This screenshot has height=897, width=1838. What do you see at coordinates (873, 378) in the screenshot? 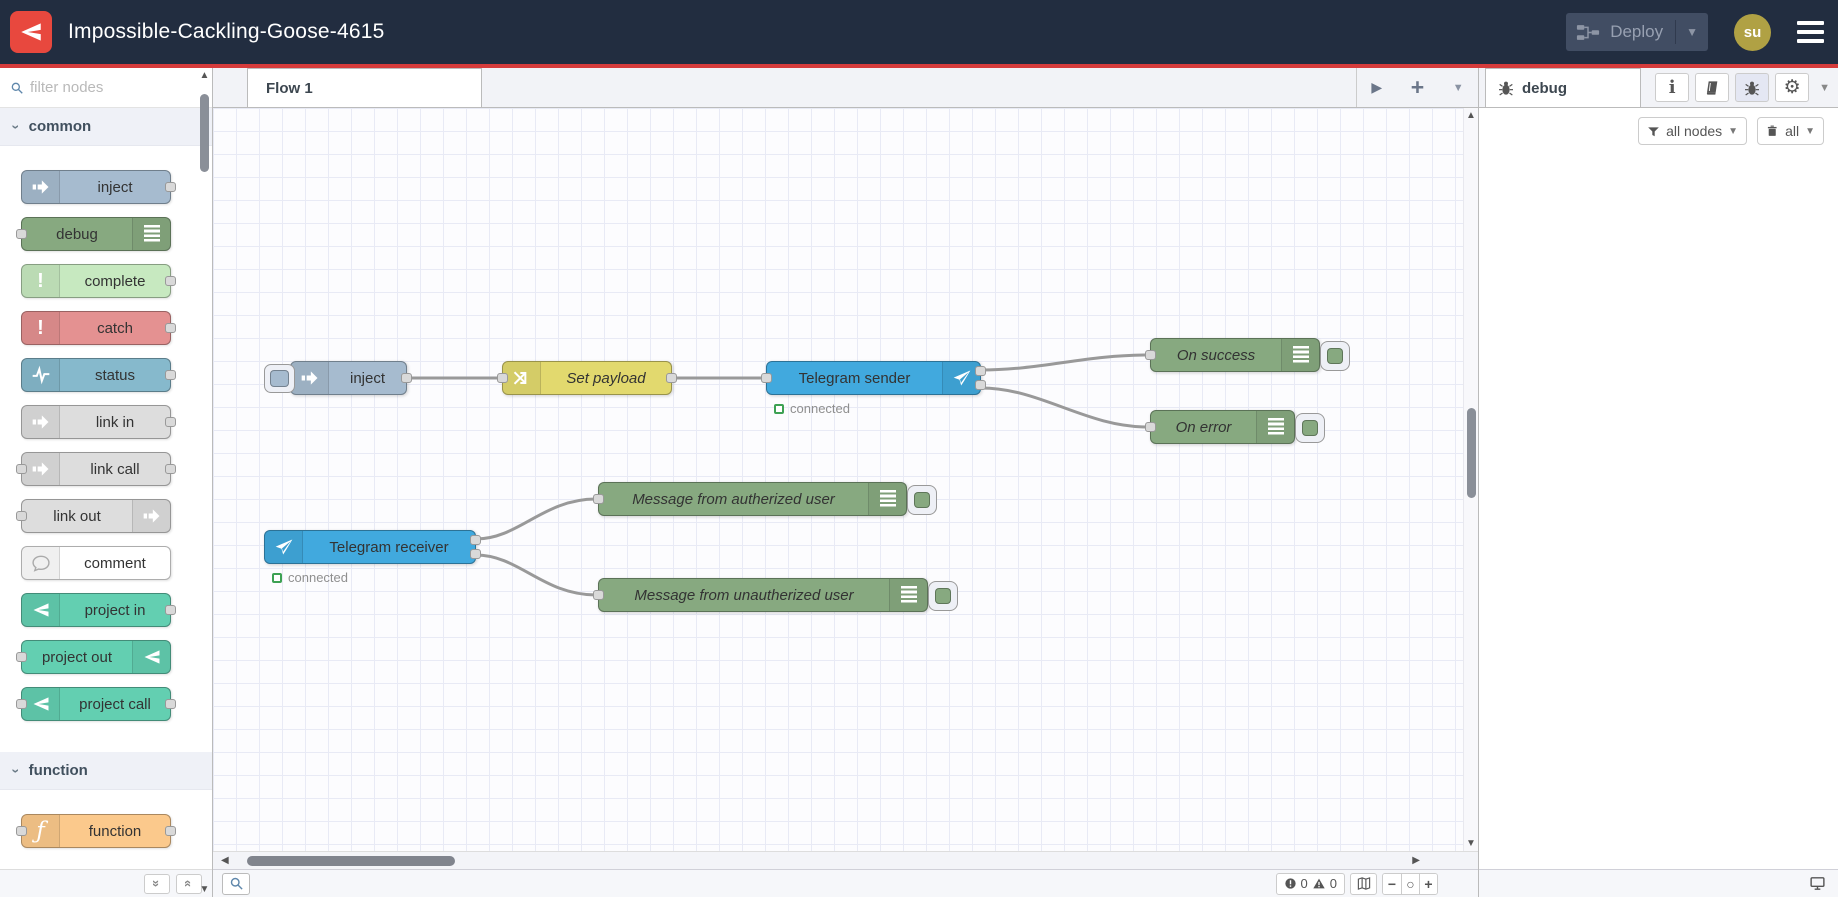
I see `telegram-sender-node: Telegram sender` at bounding box center [873, 378].